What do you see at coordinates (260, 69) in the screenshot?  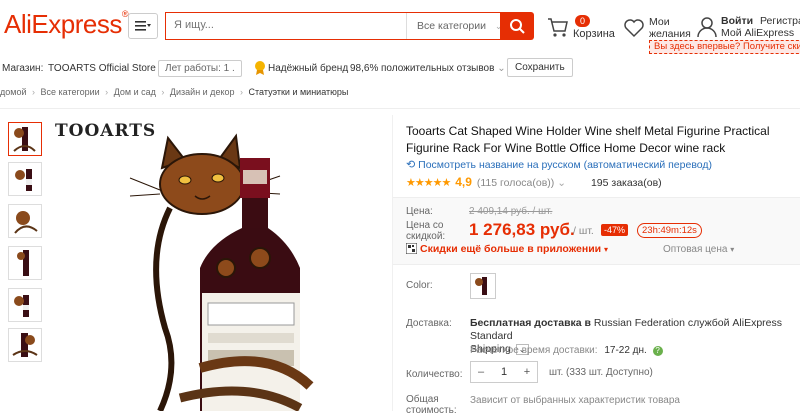 I see `trusted-brand-icon` at bounding box center [260, 69].